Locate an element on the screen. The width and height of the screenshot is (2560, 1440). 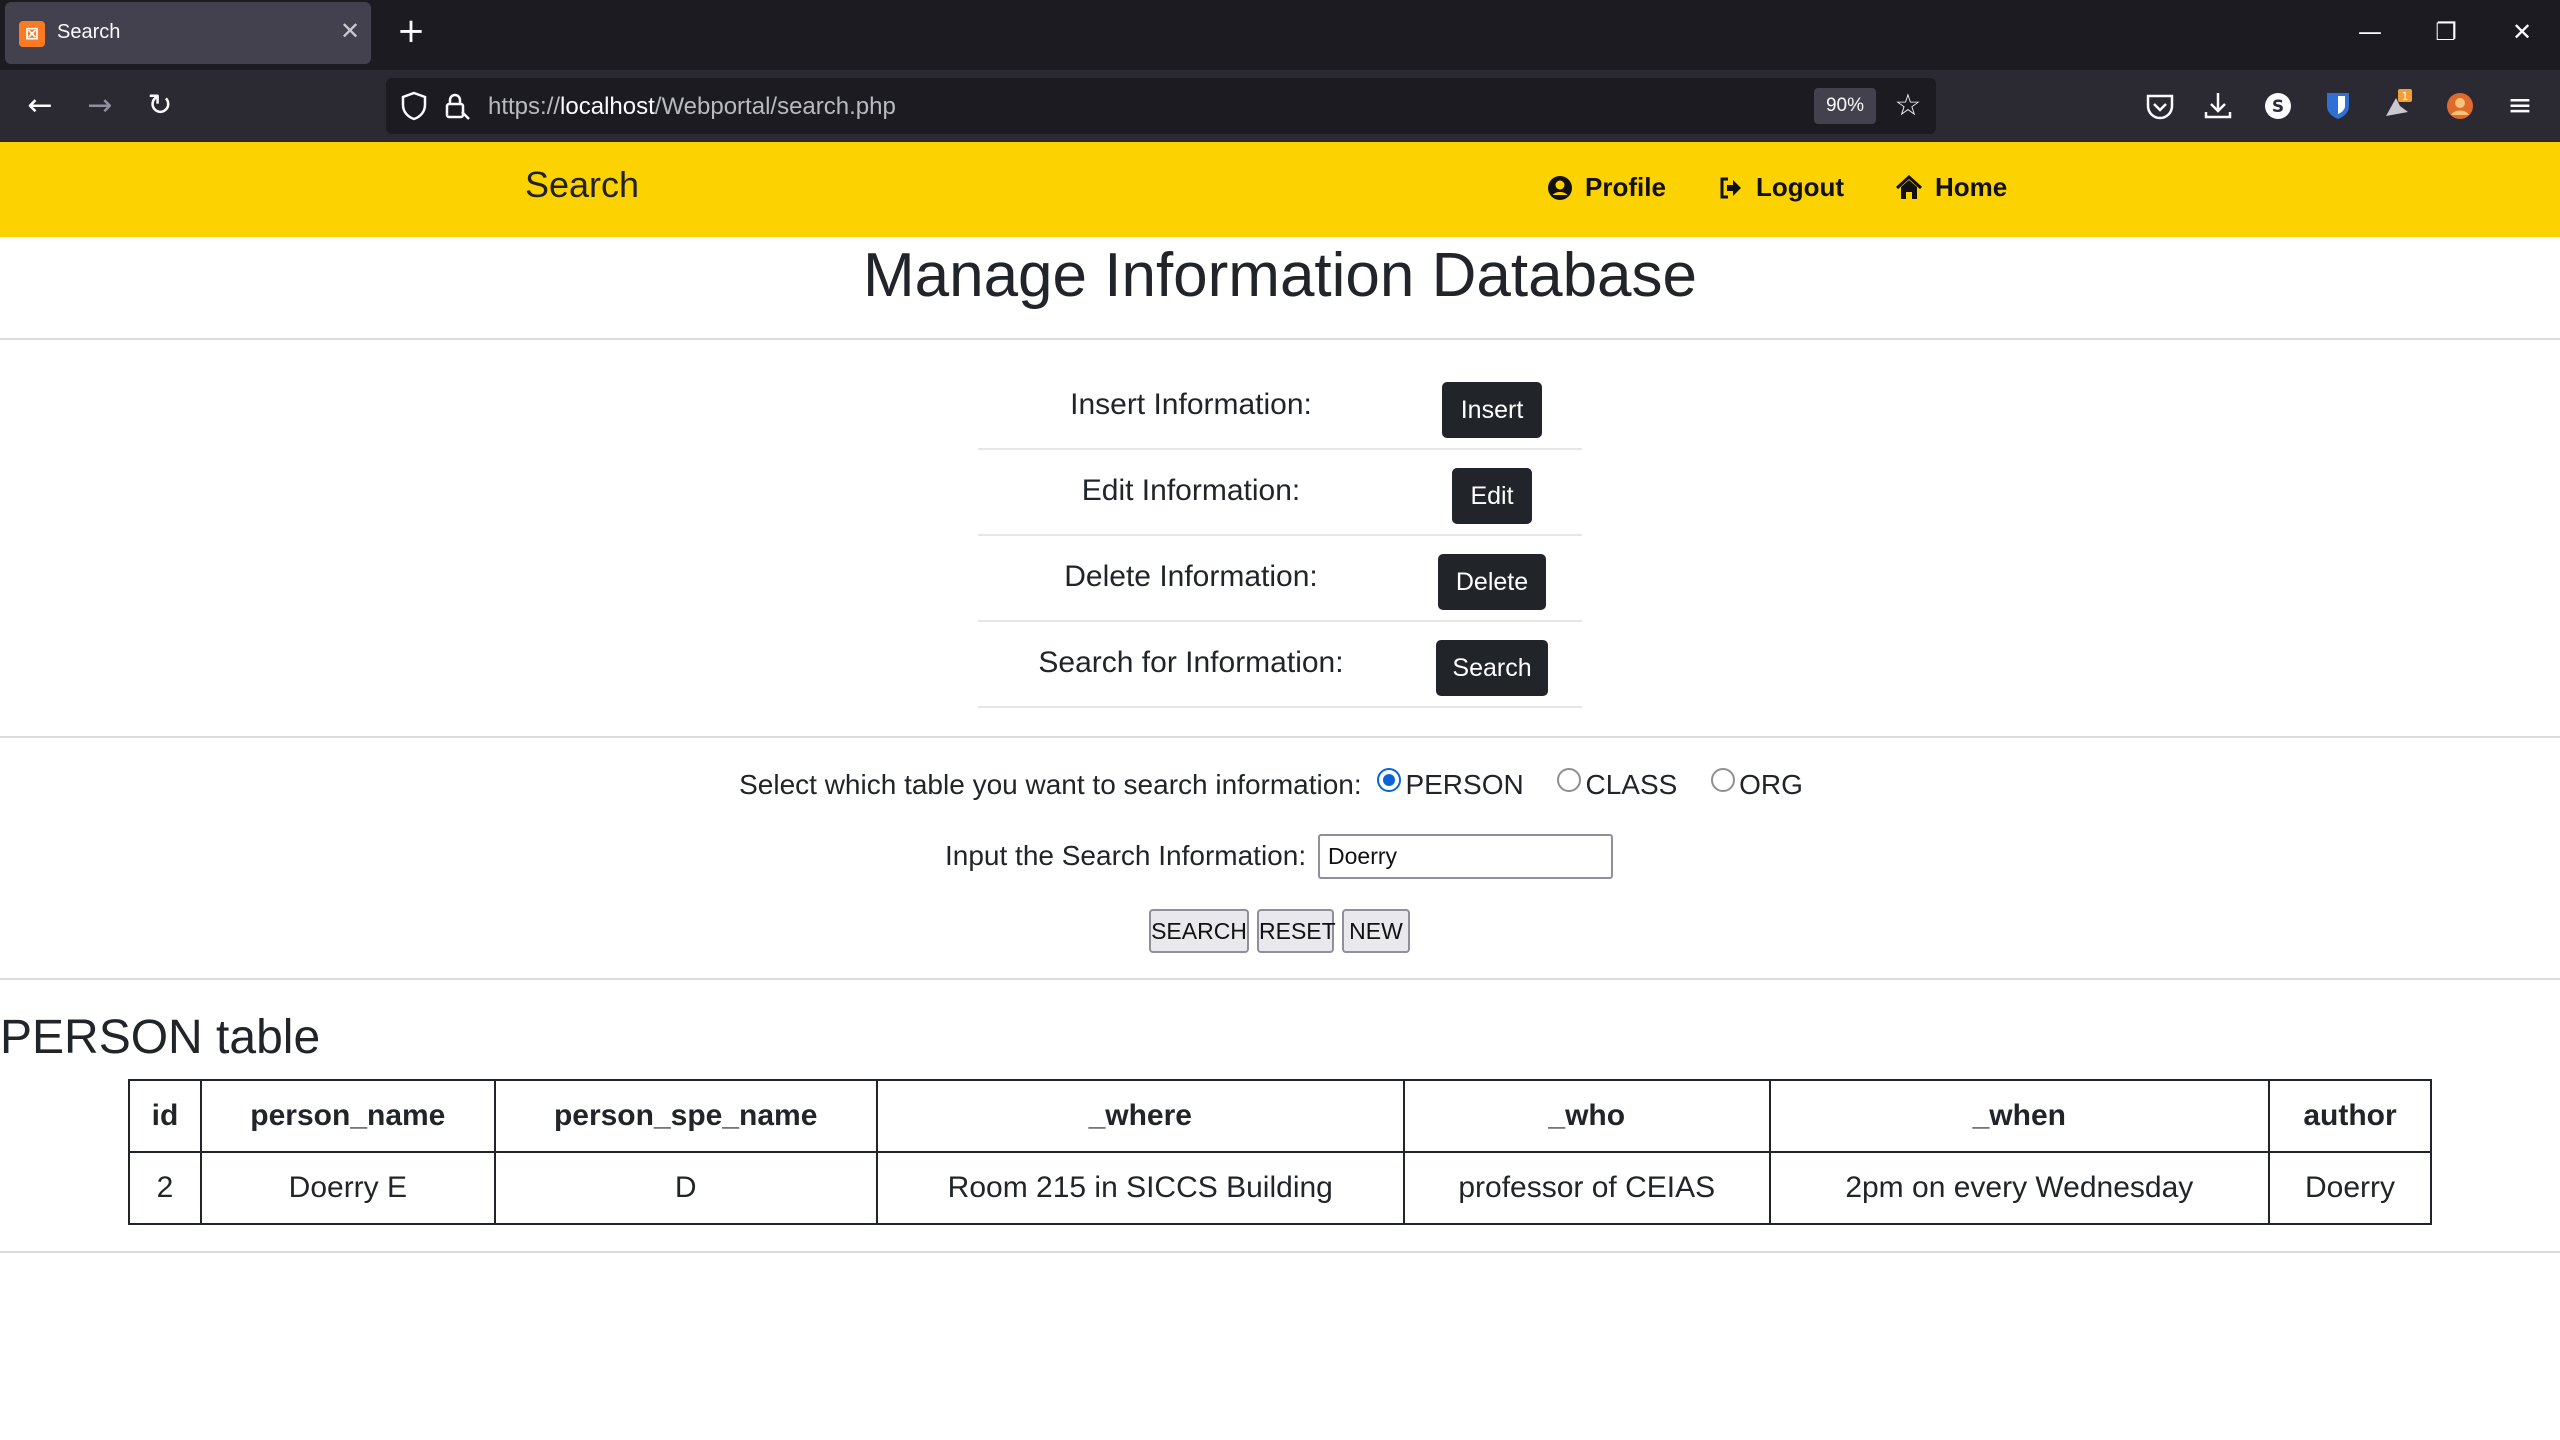
svg-text: 1 is located at coordinates (2405, 96).